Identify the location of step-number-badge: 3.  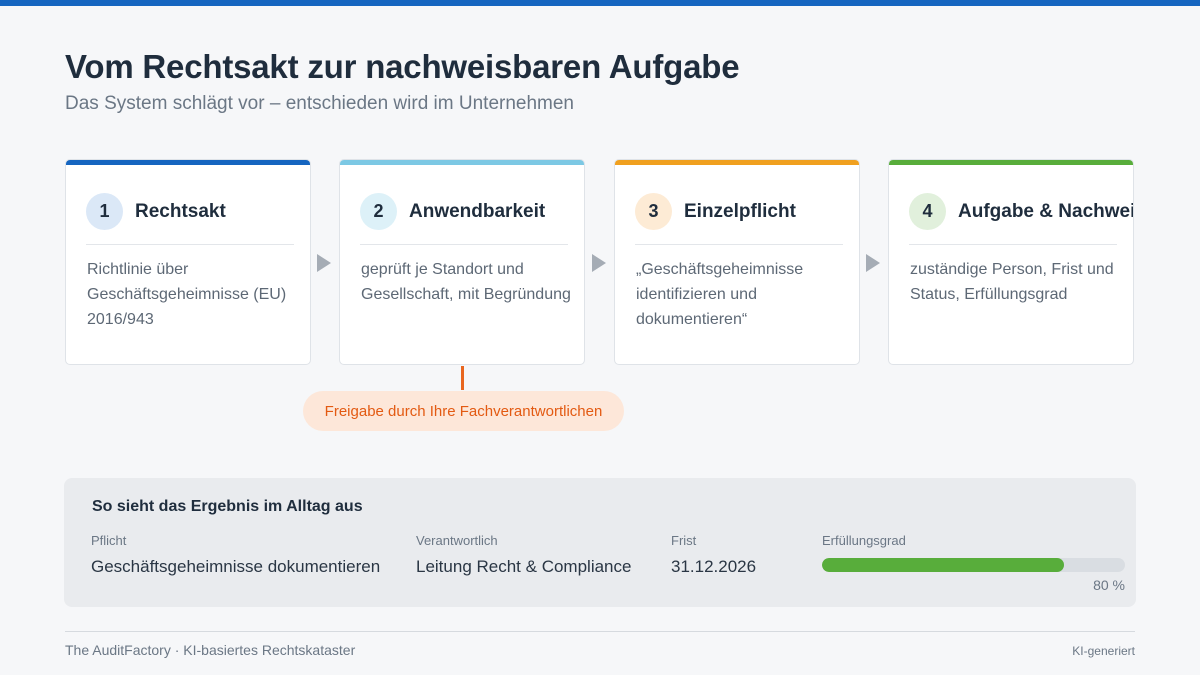
(653, 211).